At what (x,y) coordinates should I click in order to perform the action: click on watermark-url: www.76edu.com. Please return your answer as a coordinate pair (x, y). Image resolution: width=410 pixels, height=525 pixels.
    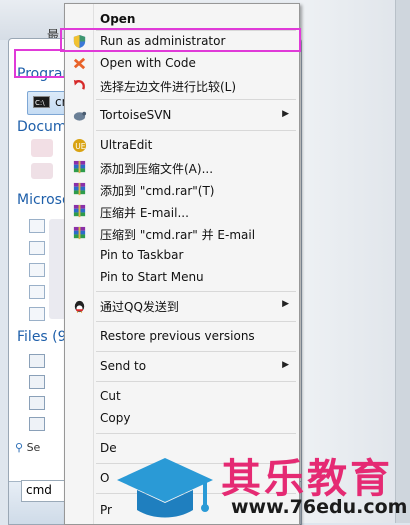
    Looking at the image, I should click on (319, 507).